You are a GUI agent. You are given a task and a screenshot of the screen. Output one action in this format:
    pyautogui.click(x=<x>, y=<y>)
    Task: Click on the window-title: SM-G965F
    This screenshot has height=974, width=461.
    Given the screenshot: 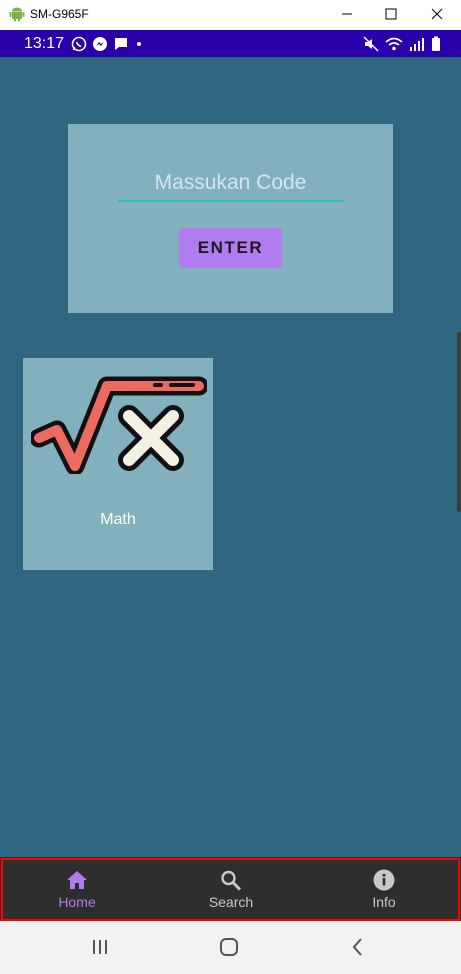 What is the action you would take?
    pyautogui.click(x=59, y=14)
    